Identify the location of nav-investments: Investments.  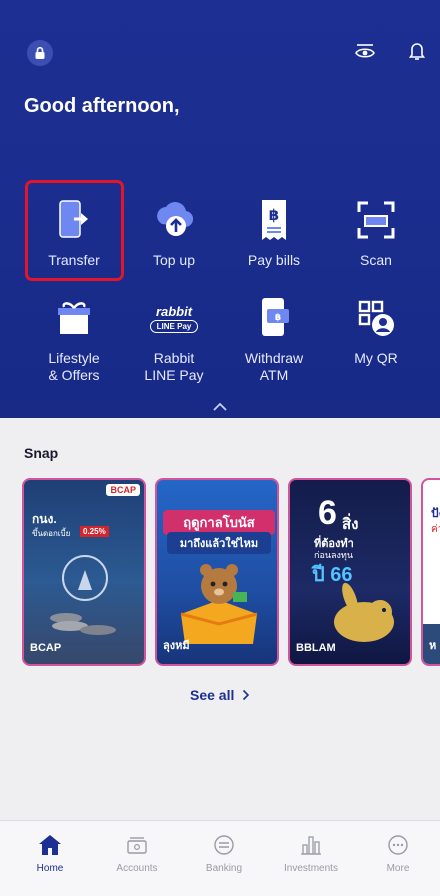
(311, 852).